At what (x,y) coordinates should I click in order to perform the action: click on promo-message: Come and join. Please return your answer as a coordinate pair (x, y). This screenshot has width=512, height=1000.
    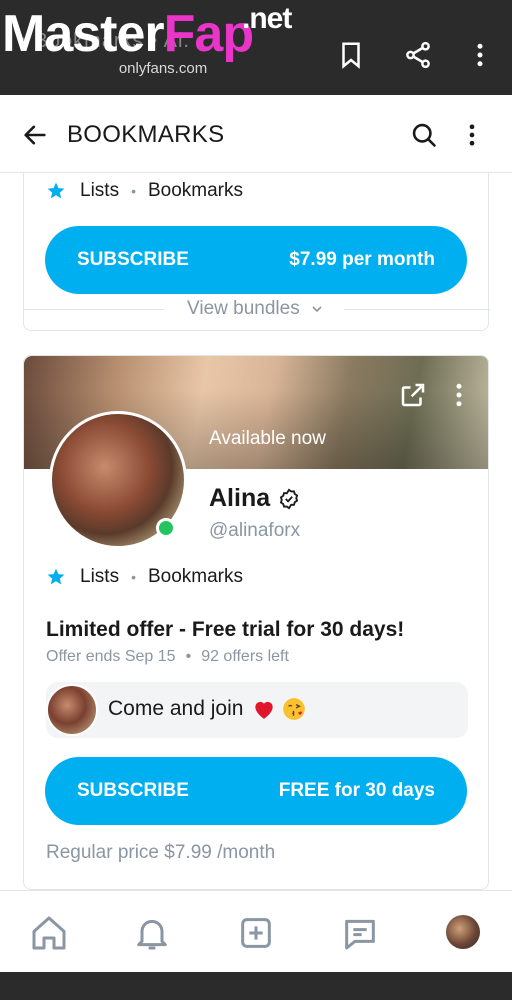
    Looking at the image, I should click on (257, 710).